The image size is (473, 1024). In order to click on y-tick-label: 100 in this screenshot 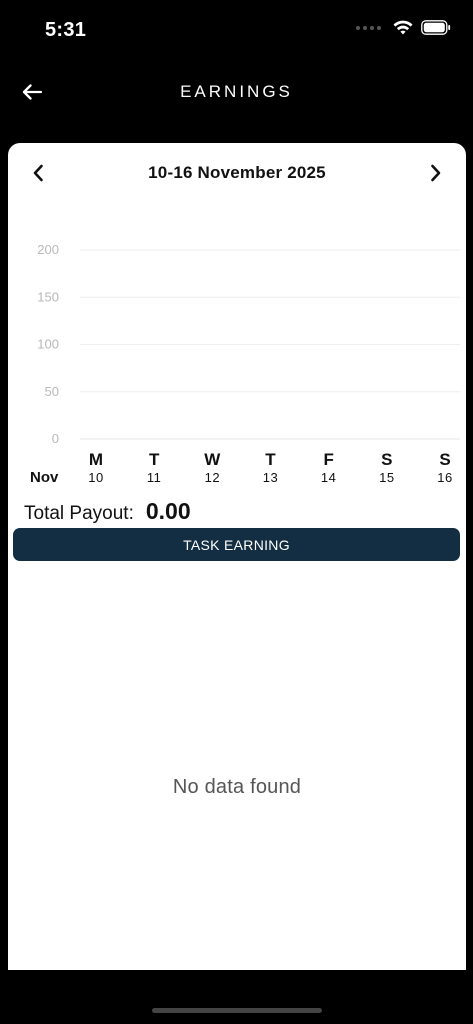, I will do `click(48, 344)`.